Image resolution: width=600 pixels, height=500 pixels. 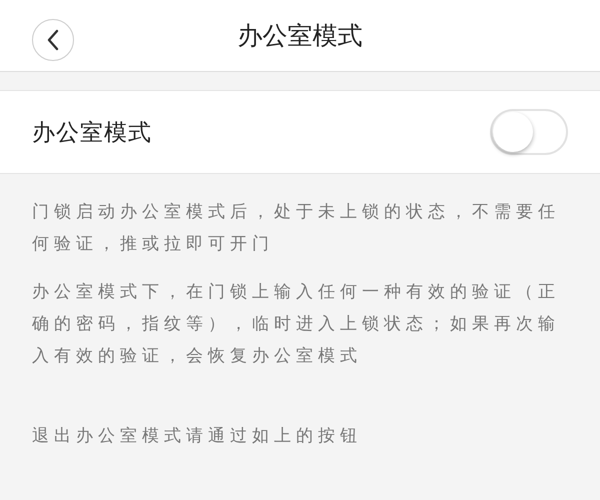 I want to click on chevron-left-icon, so click(x=53, y=40).